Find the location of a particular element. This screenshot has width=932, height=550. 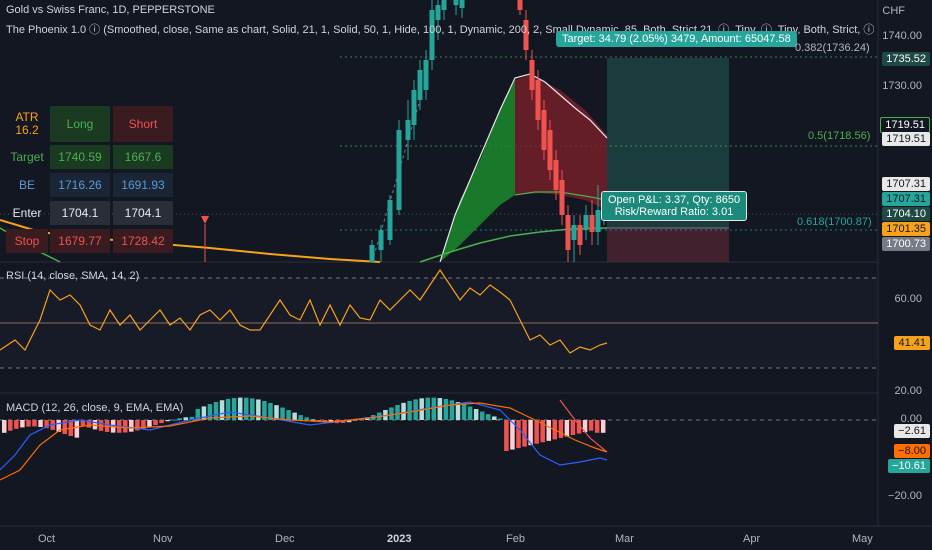

row-stop-label: Stop is located at coordinates (27, 241).